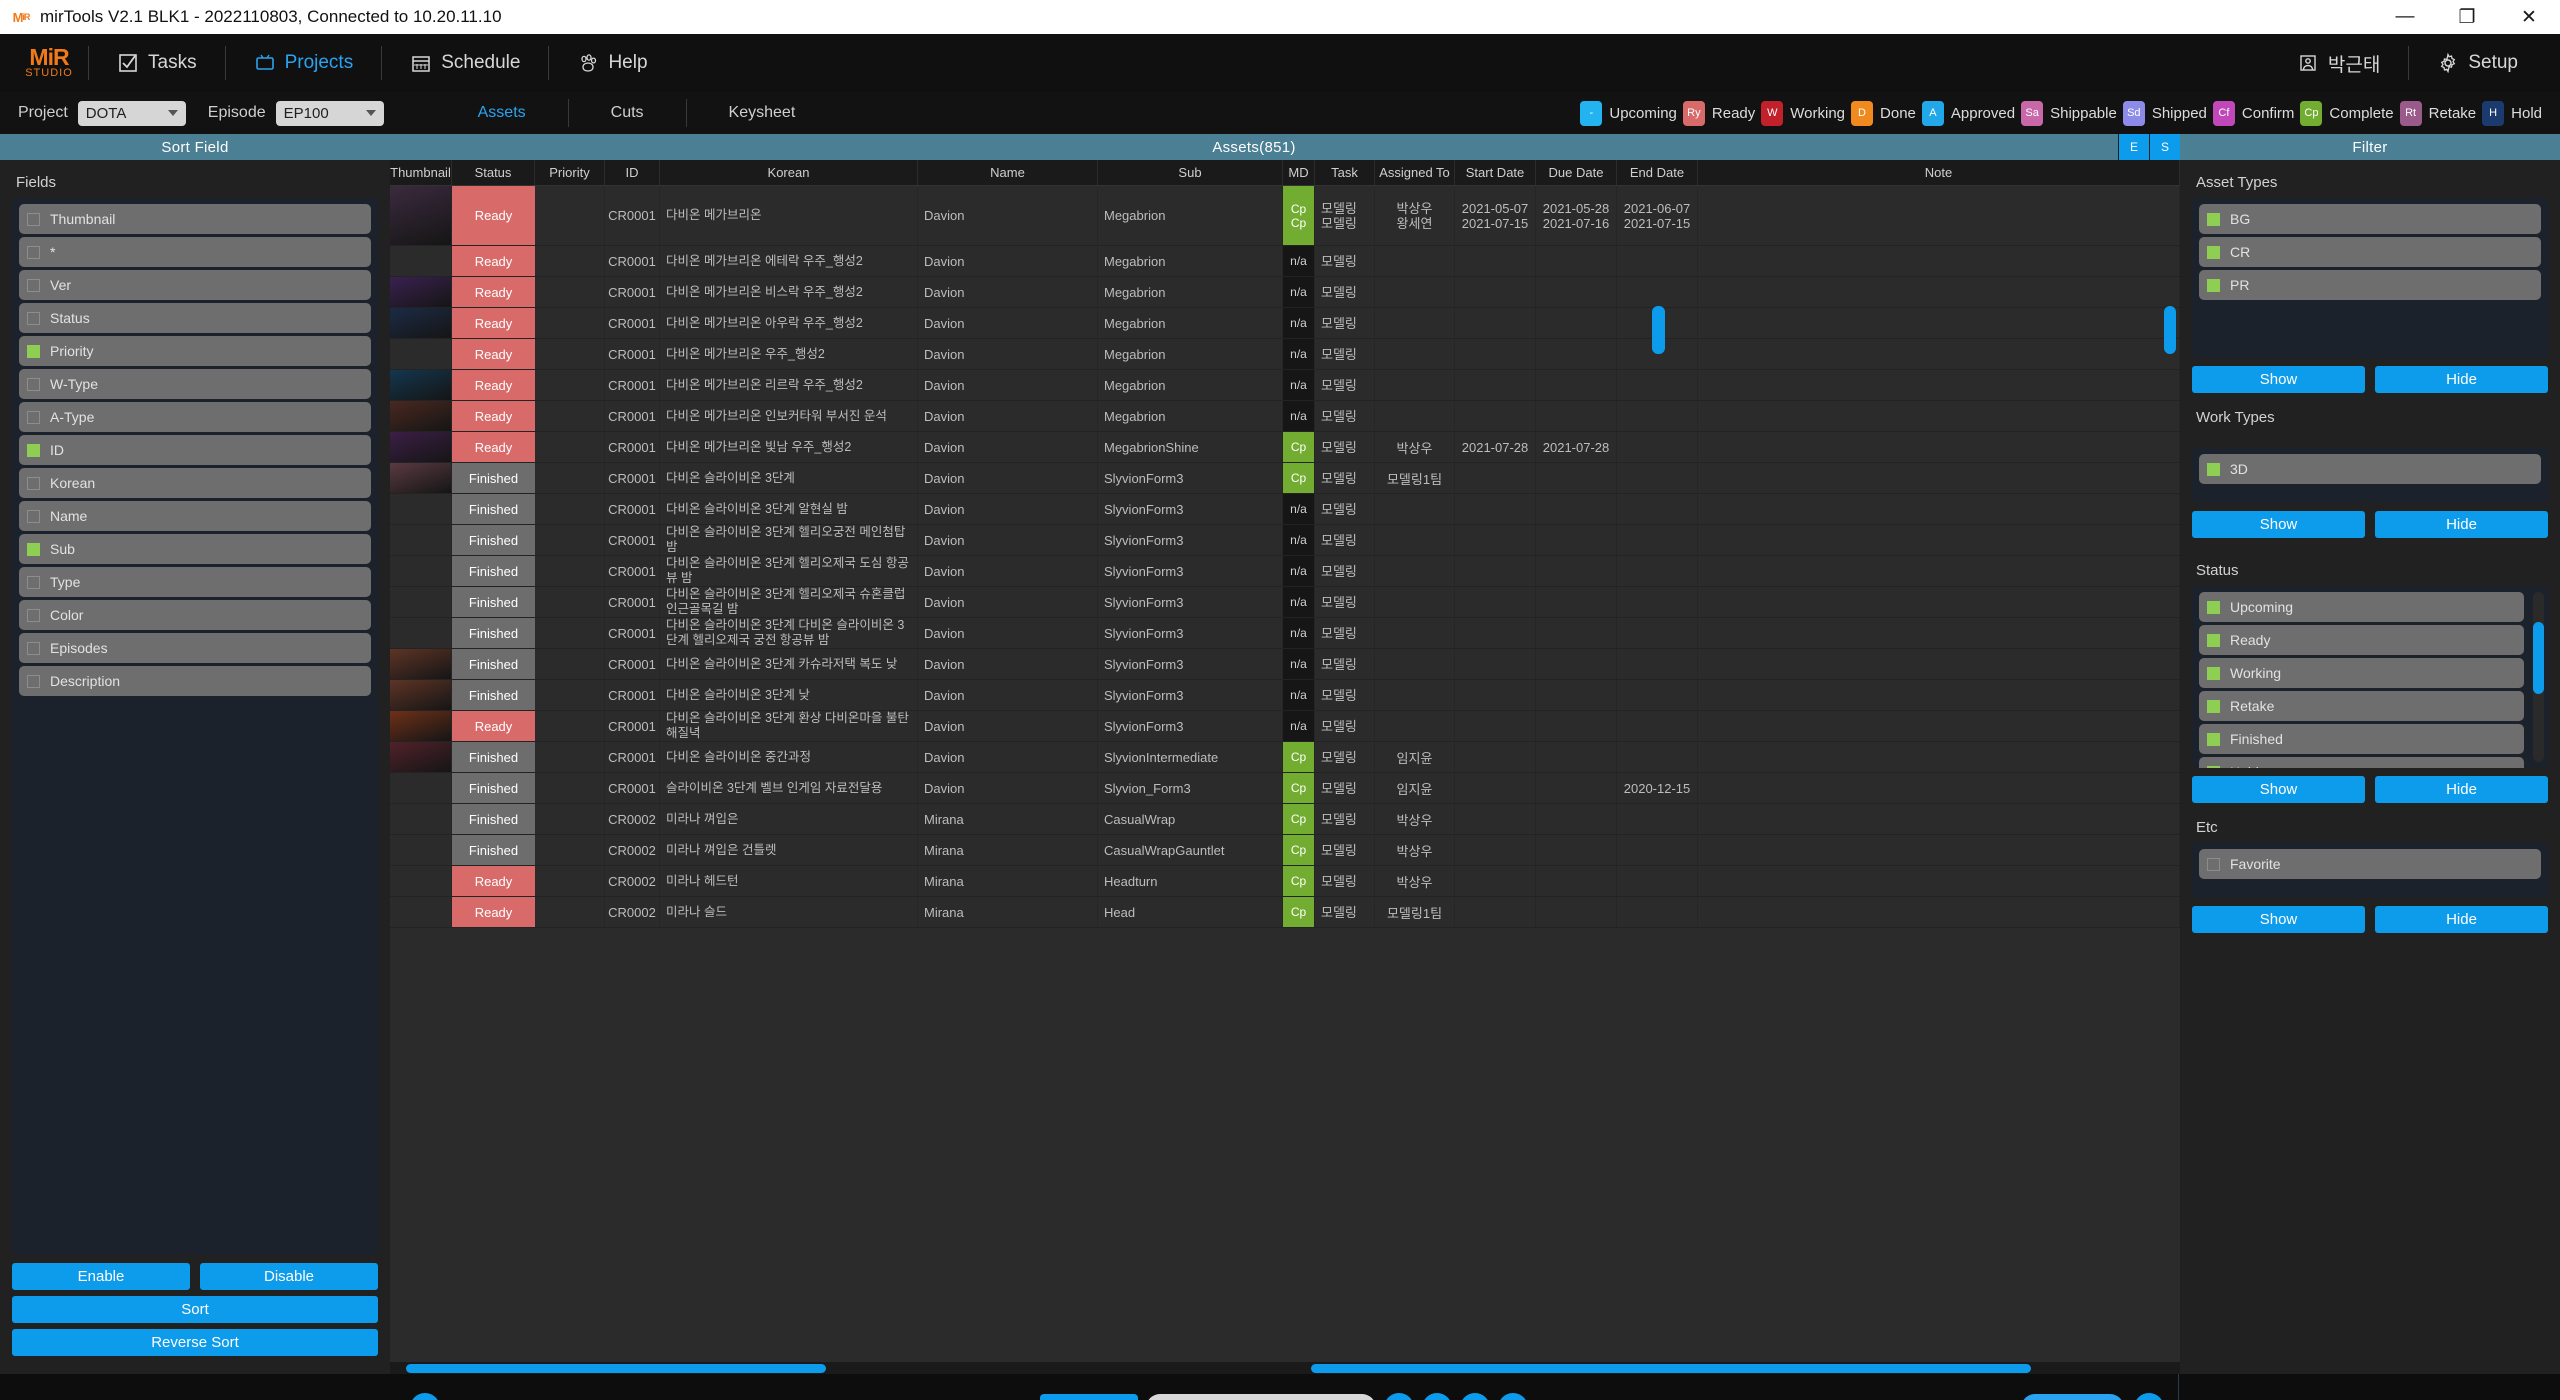 The image size is (2560, 1400). Describe the element at coordinates (2164, 113) in the screenshot. I see `legend-item-shipped: Sd Shipped` at that location.